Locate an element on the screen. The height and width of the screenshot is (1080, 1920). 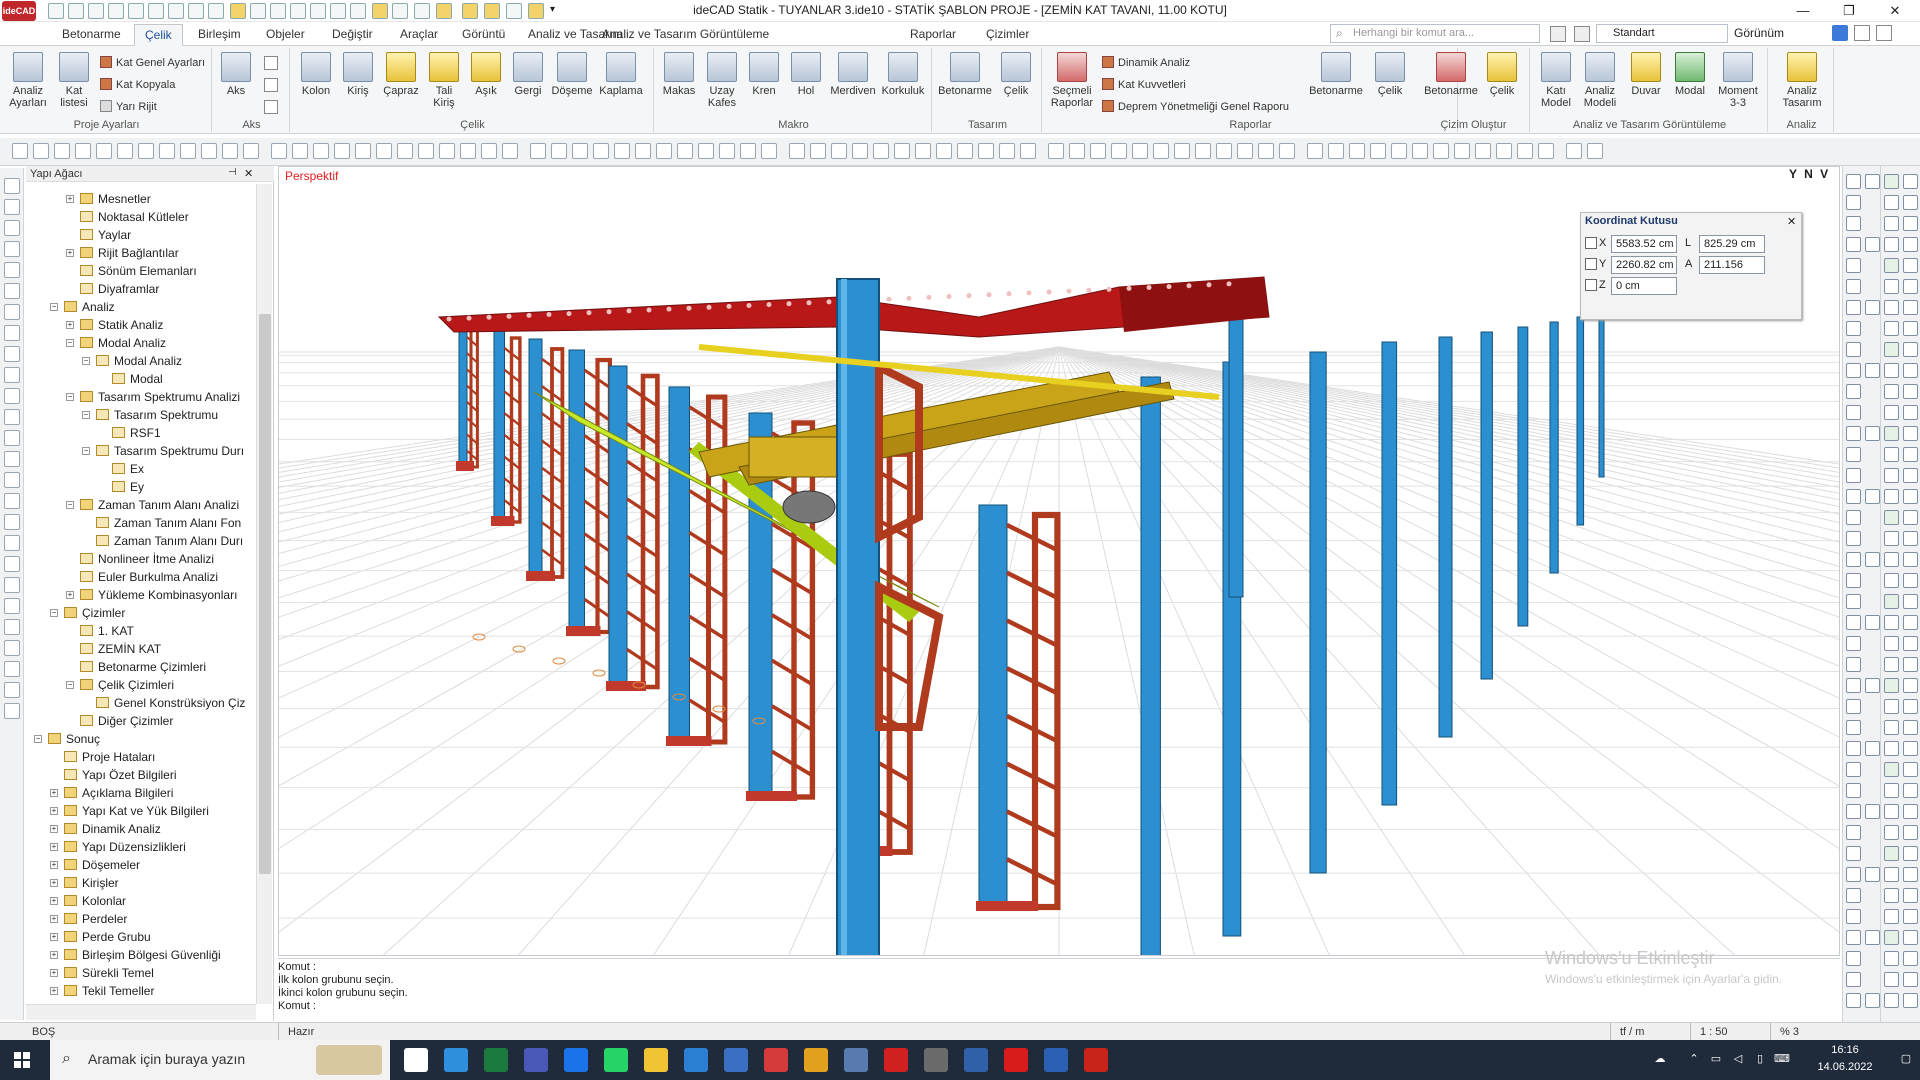
new-file-icon is located at coordinates (76, 11).